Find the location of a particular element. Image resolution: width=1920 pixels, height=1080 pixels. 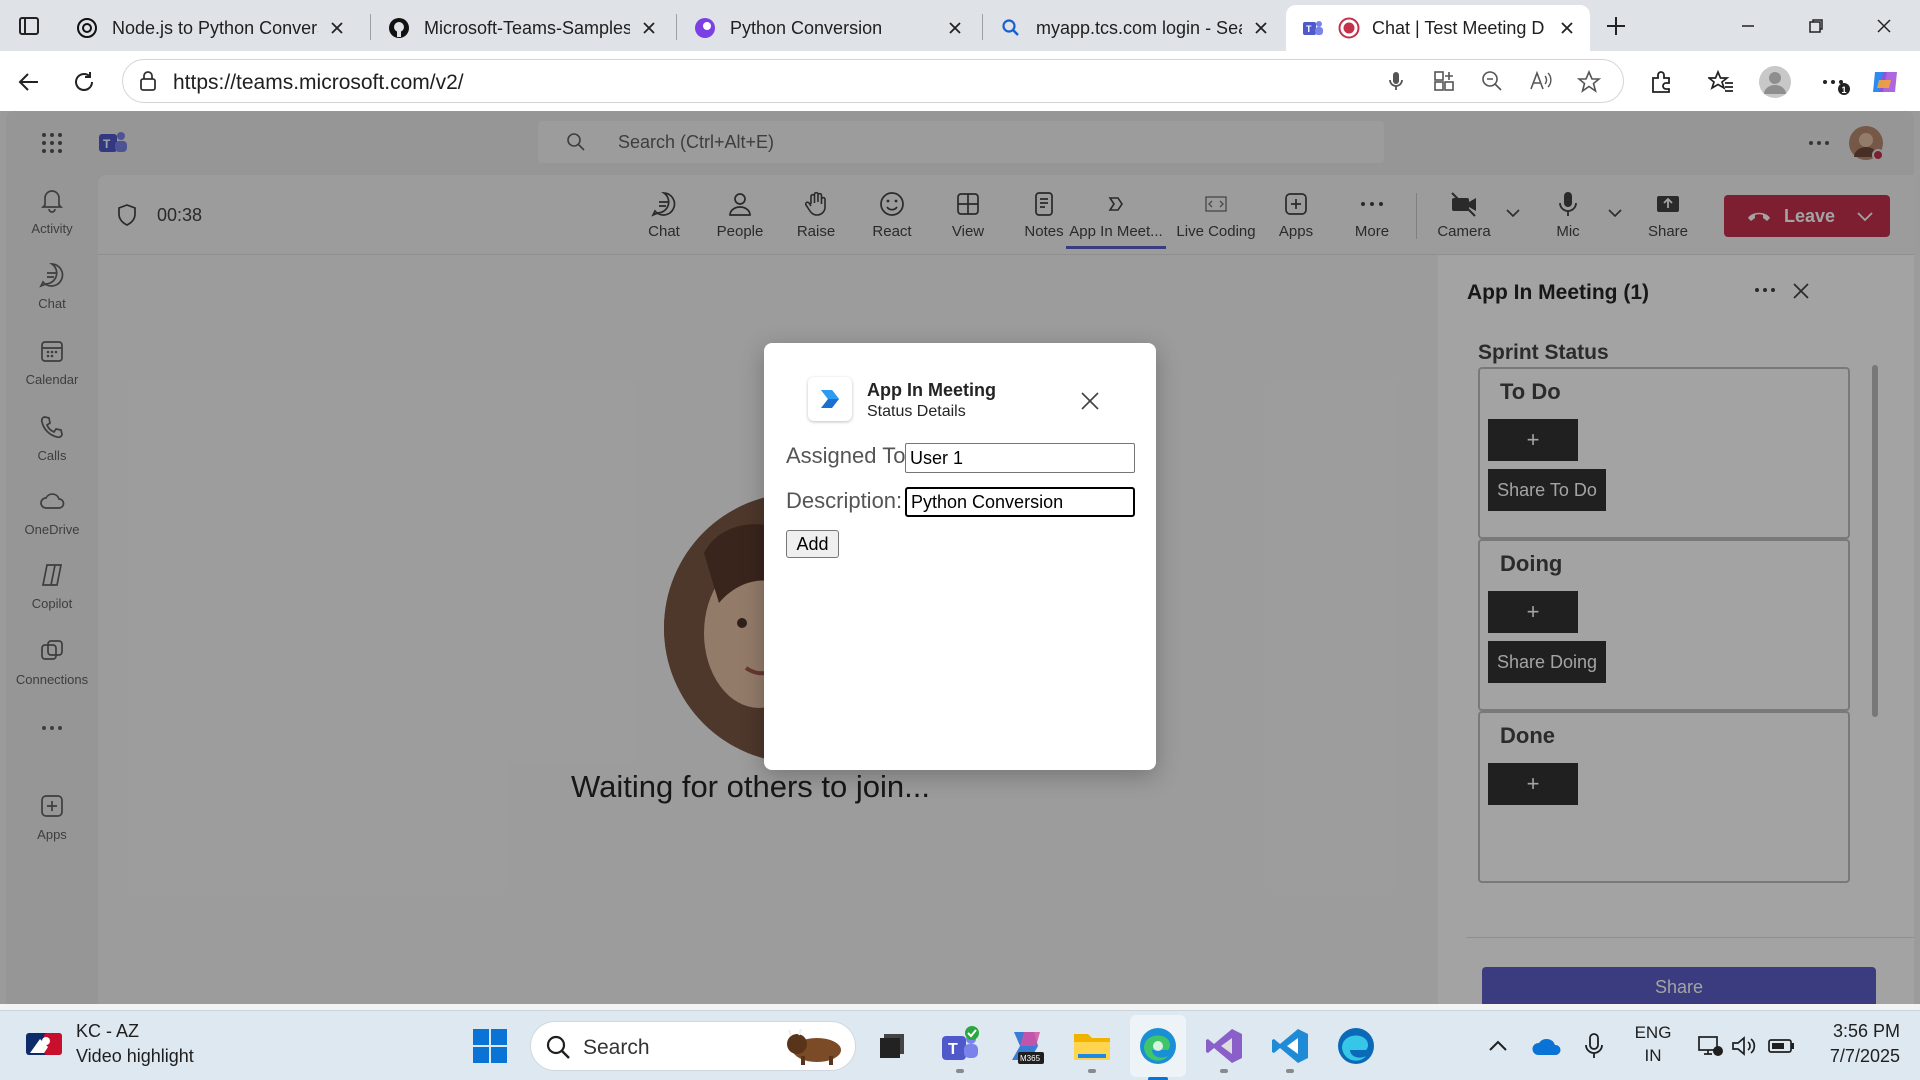

language-indicator: ENG IN is located at coordinates (1653, 1046).